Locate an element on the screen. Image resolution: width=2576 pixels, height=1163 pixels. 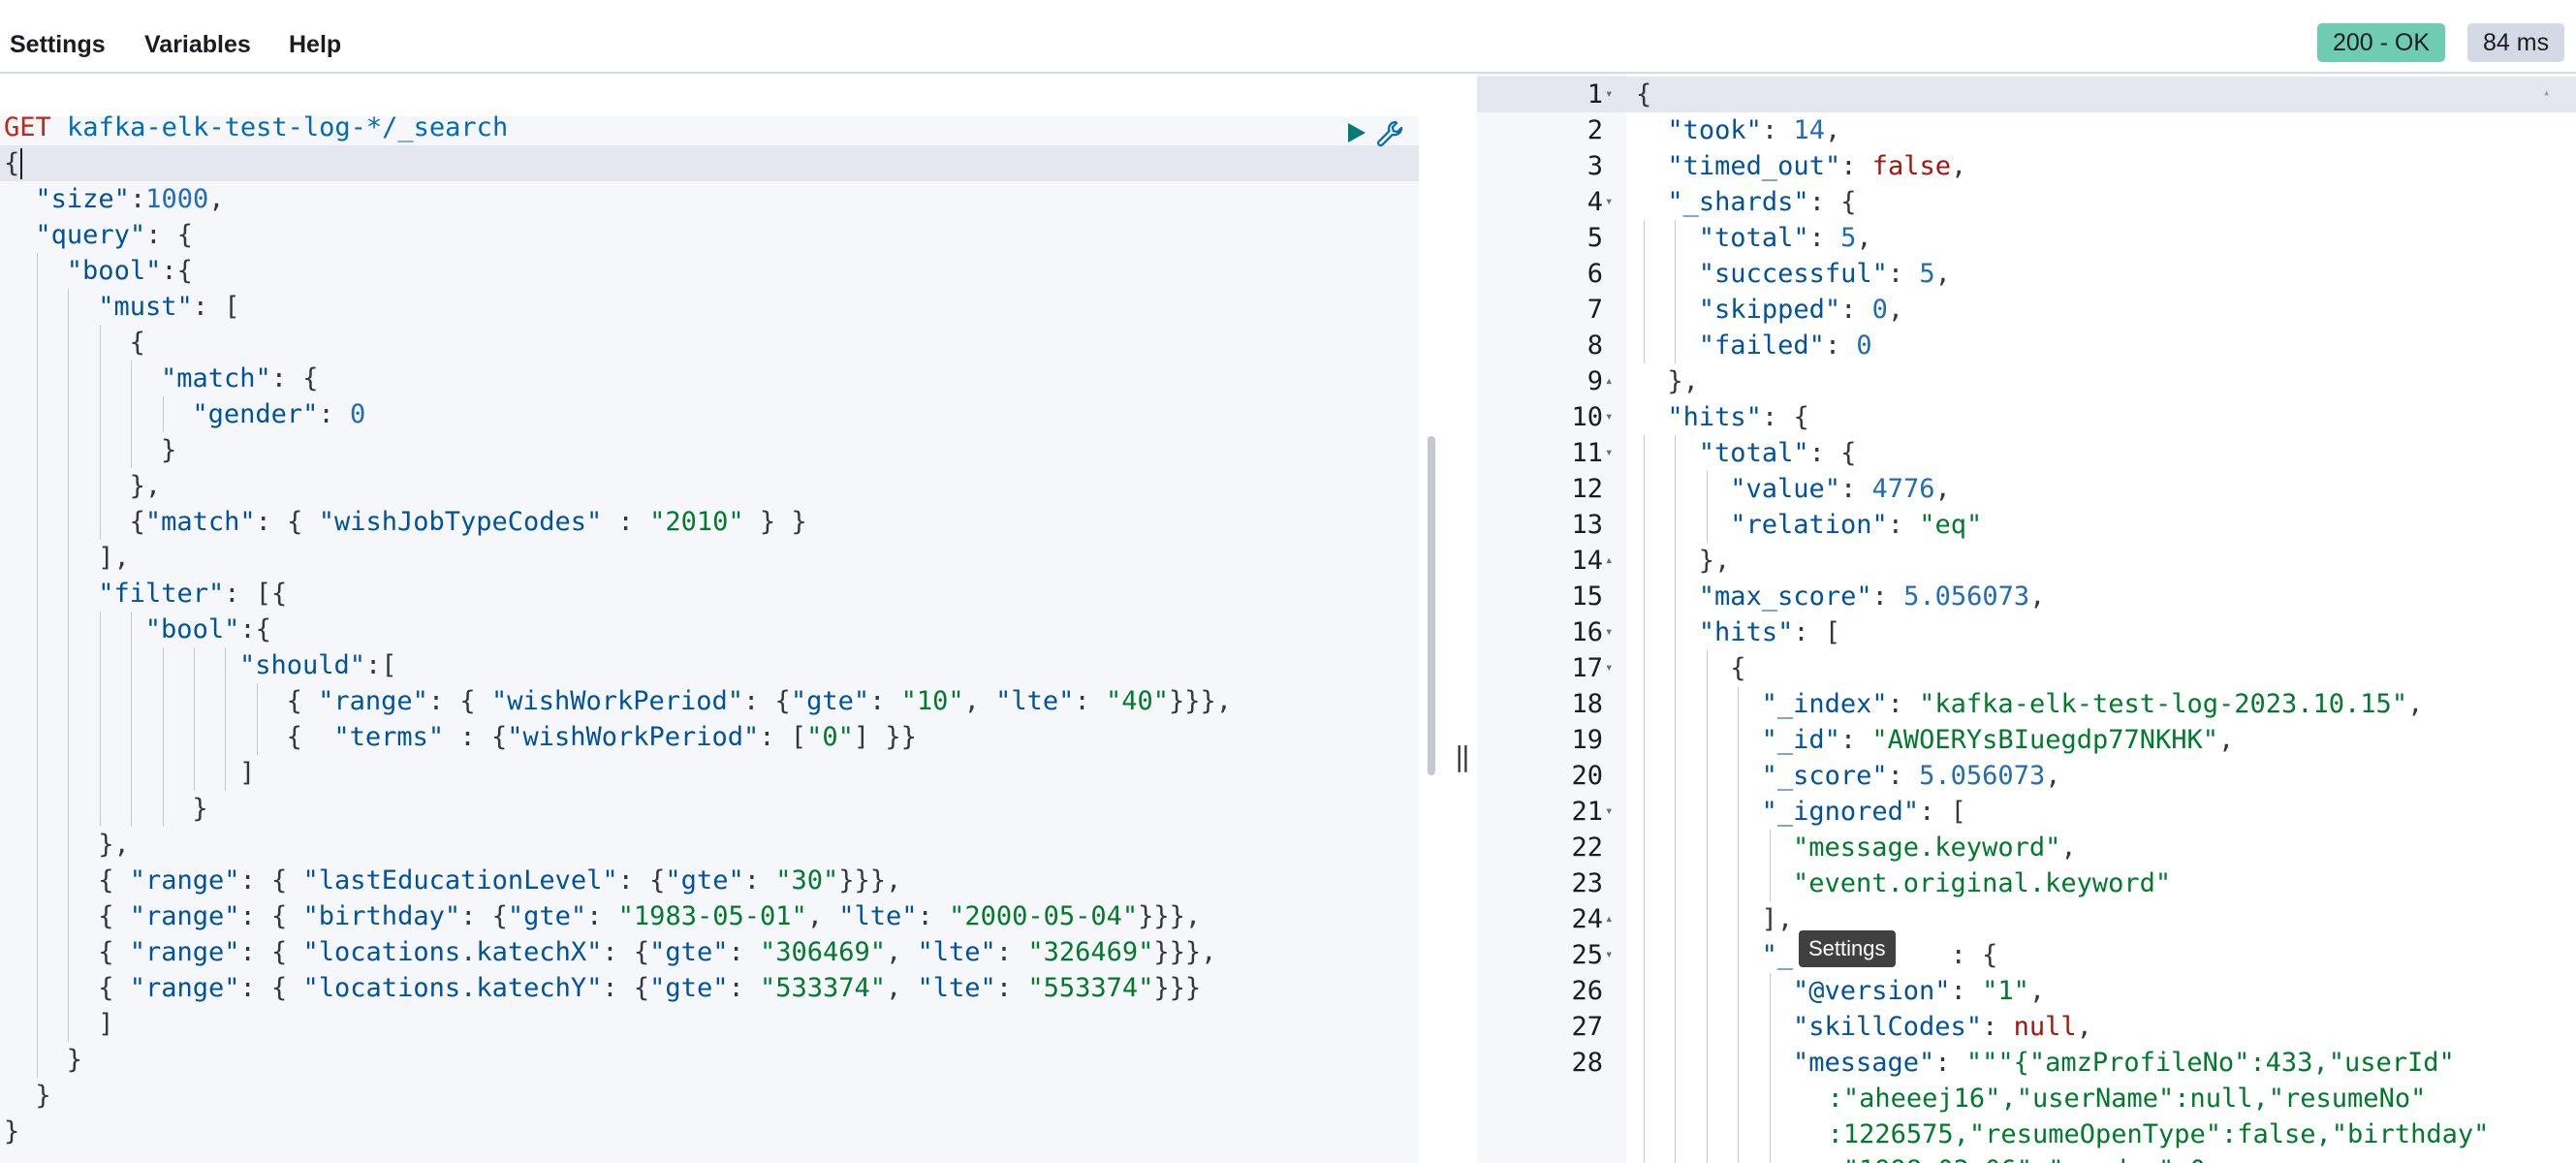
line-number: 21 is located at coordinates (1587, 812).